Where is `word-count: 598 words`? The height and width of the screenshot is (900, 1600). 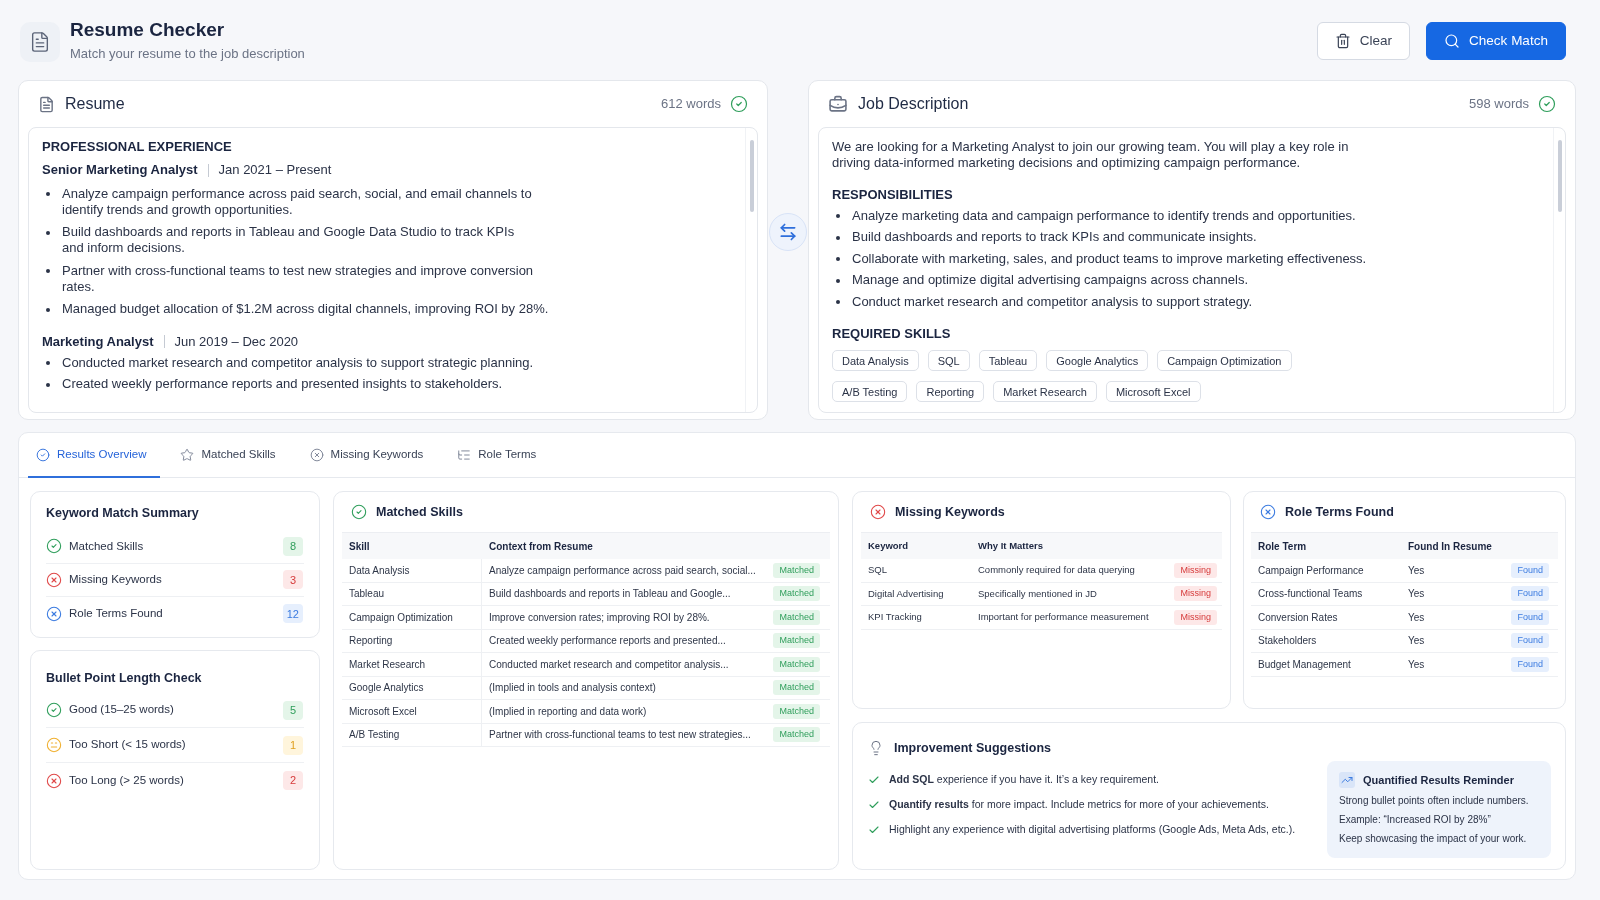 word-count: 598 words is located at coordinates (1499, 104).